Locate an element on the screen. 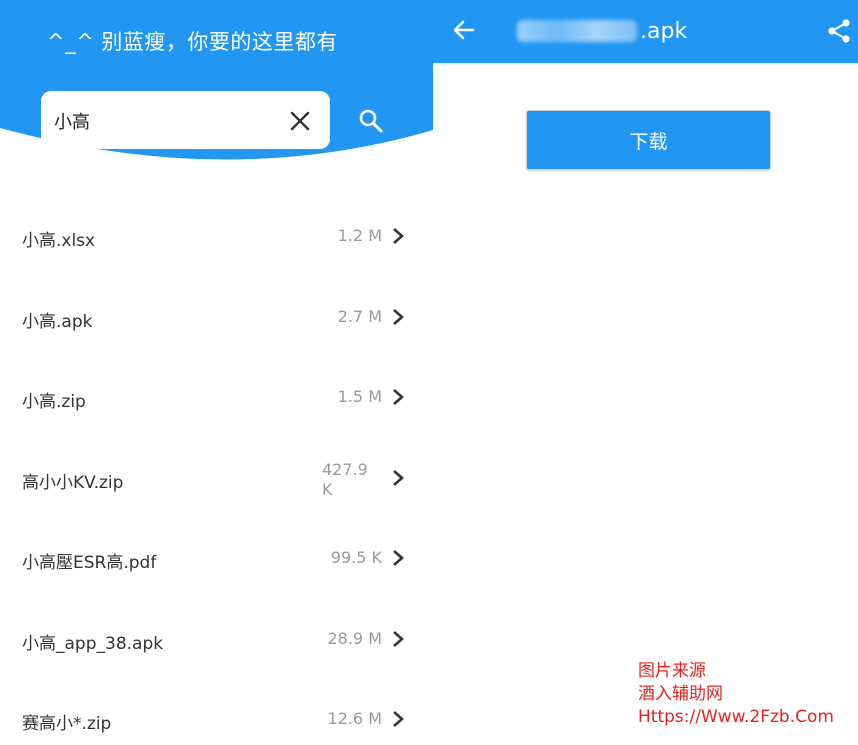 The height and width of the screenshot is (745, 858). clear-icon is located at coordinates (300, 121).